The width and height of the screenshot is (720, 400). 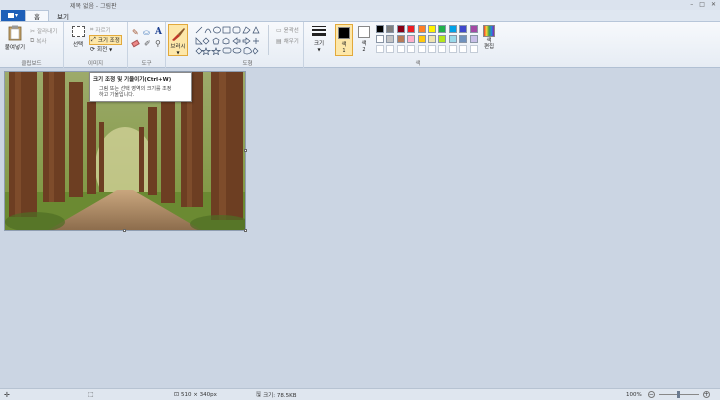 What do you see at coordinates (15, 33) in the screenshot?
I see `clipboard-icon` at bounding box center [15, 33].